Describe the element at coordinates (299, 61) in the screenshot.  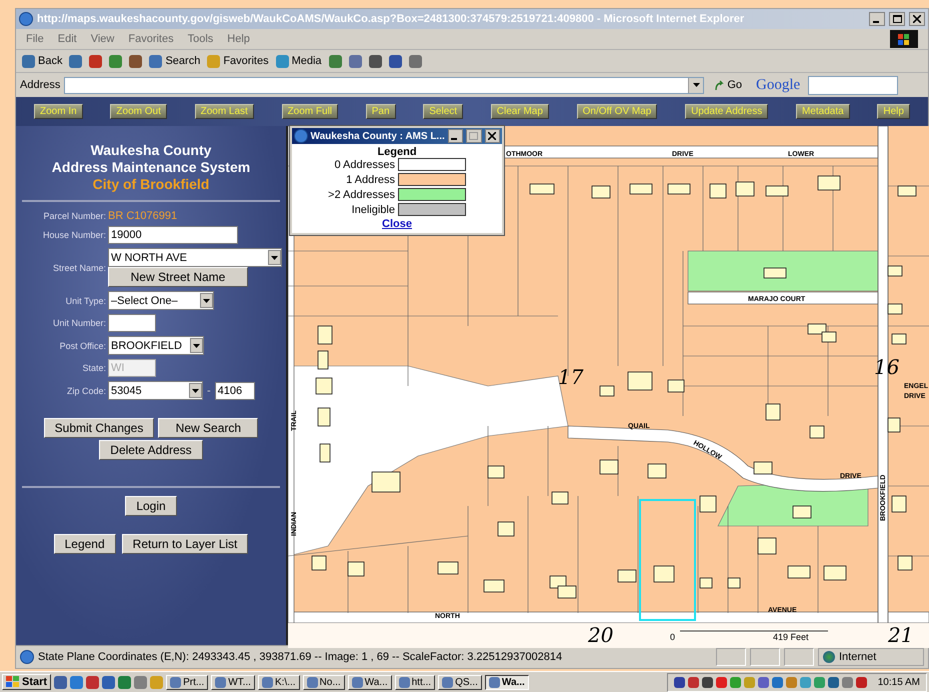
I see `media-button: Media` at that location.